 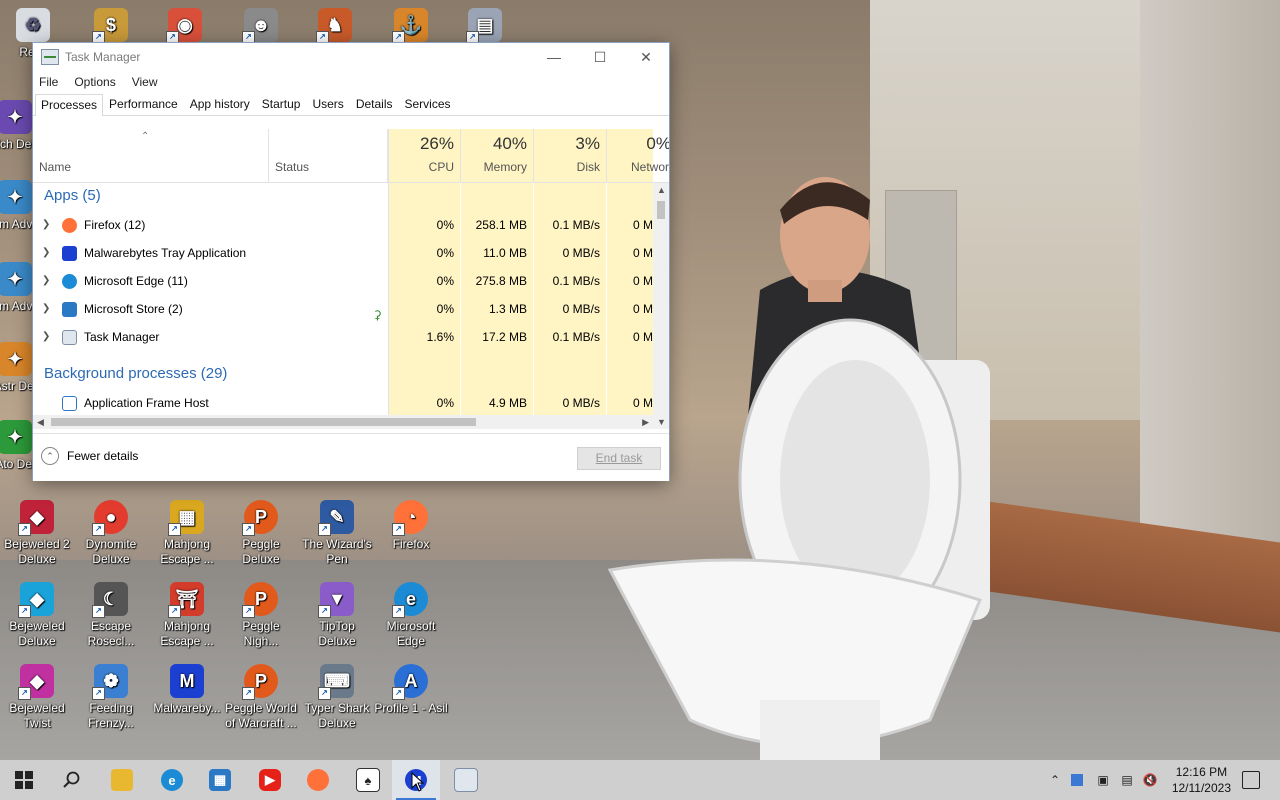 I want to click on menu-file: File, so click(x=48, y=82).